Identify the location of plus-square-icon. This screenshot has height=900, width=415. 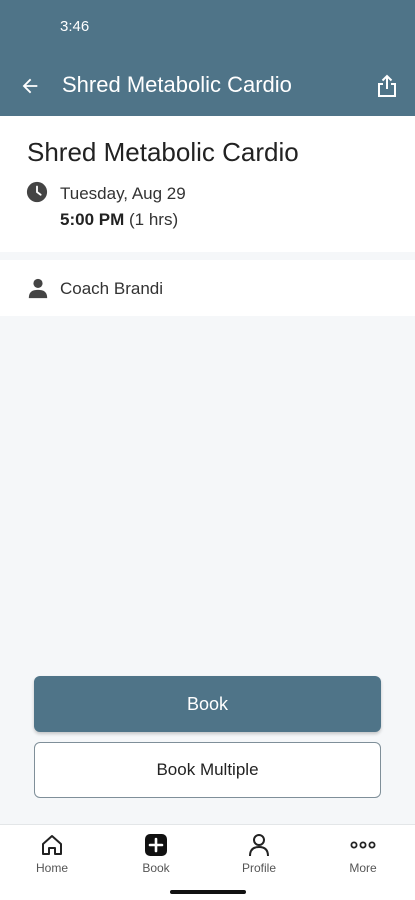
(156, 845).